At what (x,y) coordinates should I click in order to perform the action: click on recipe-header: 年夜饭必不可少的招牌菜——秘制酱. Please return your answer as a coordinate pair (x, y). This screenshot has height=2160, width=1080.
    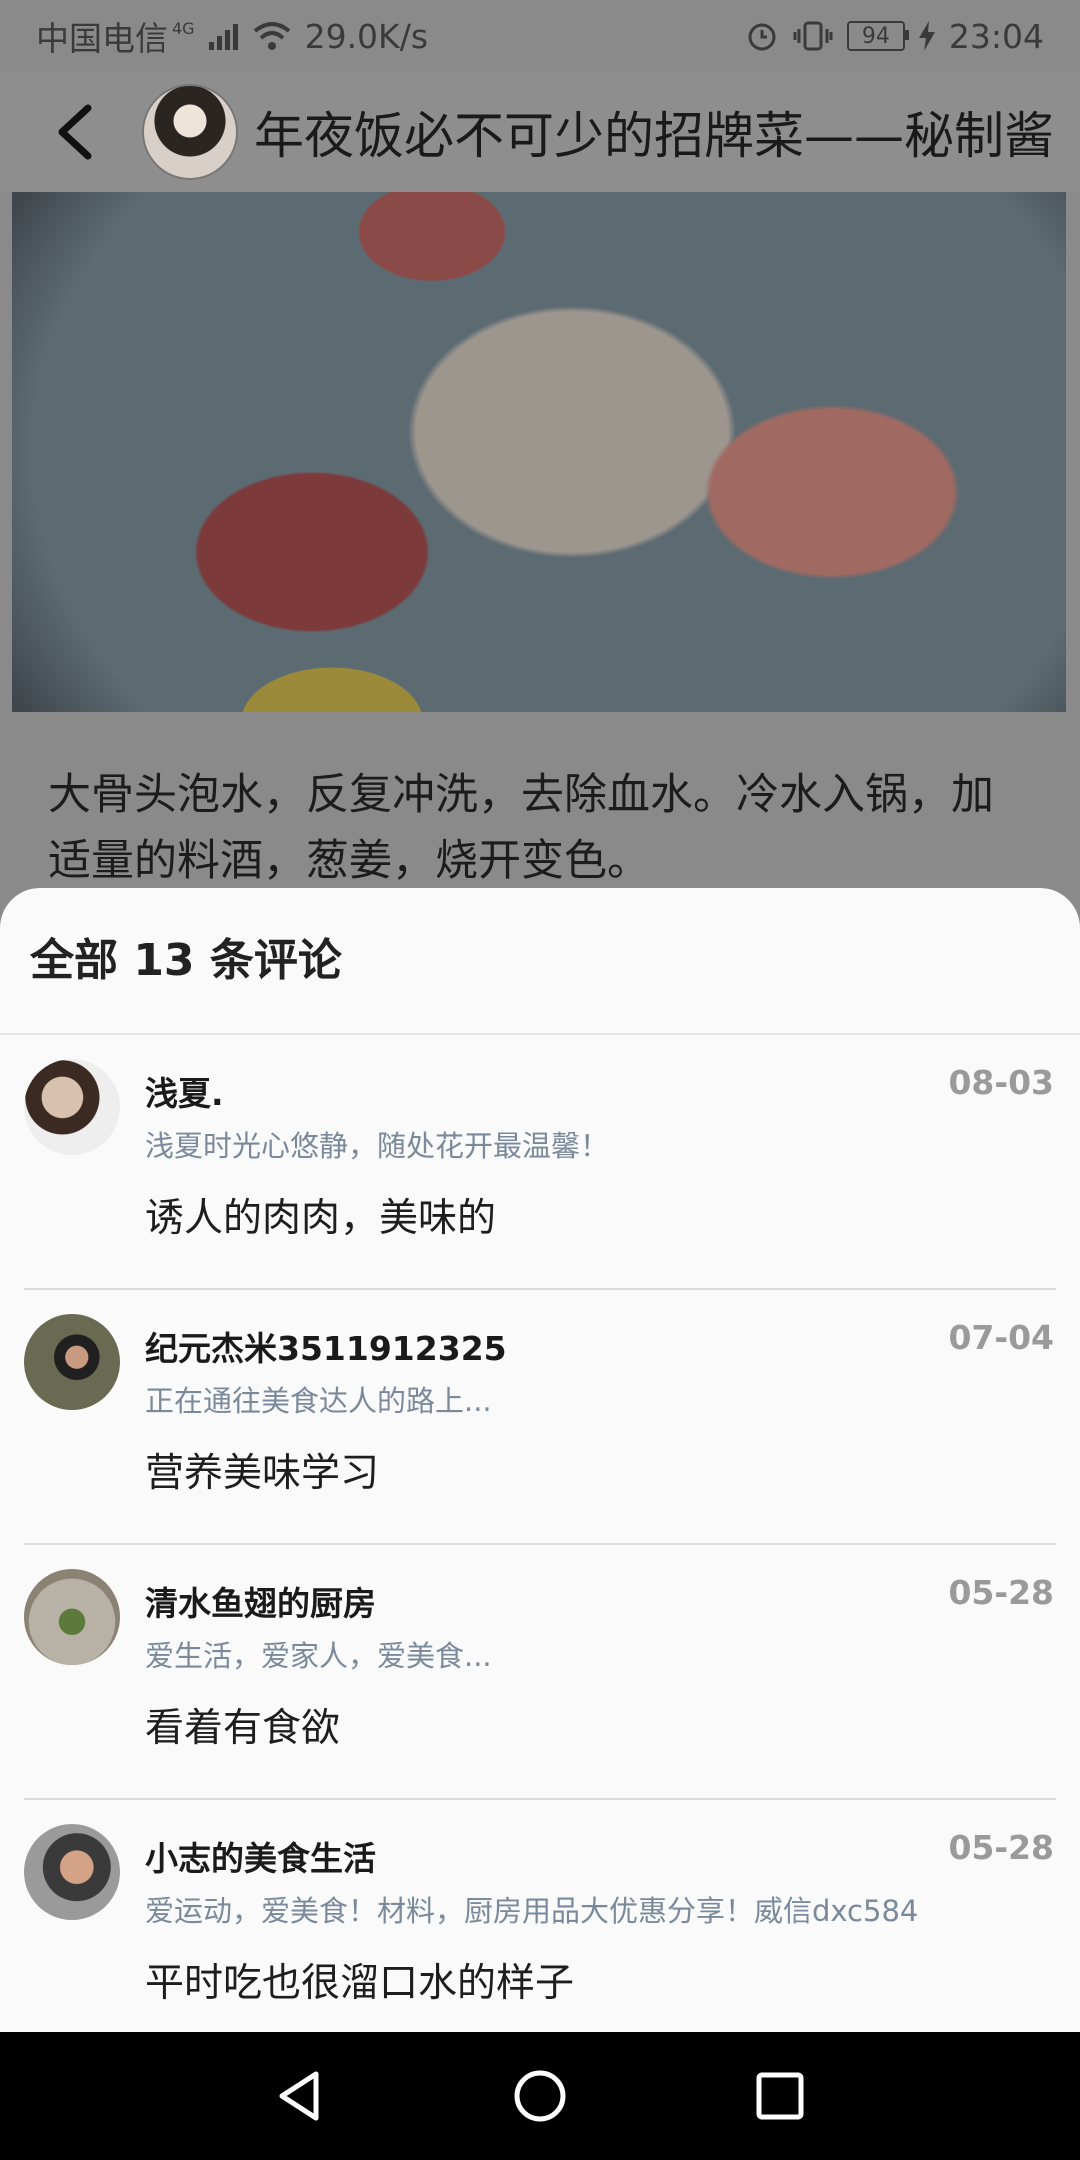
    Looking at the image, I should click on (540, 132).